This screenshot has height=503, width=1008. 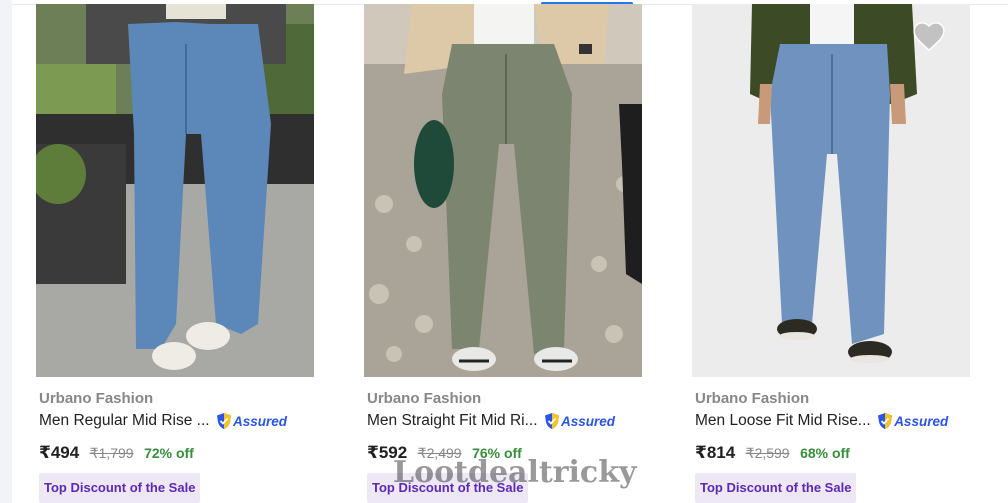 What do you see at coordinates (6, 251) in the screenshot?
I see `left-rail` at bounding box center [6, 251].